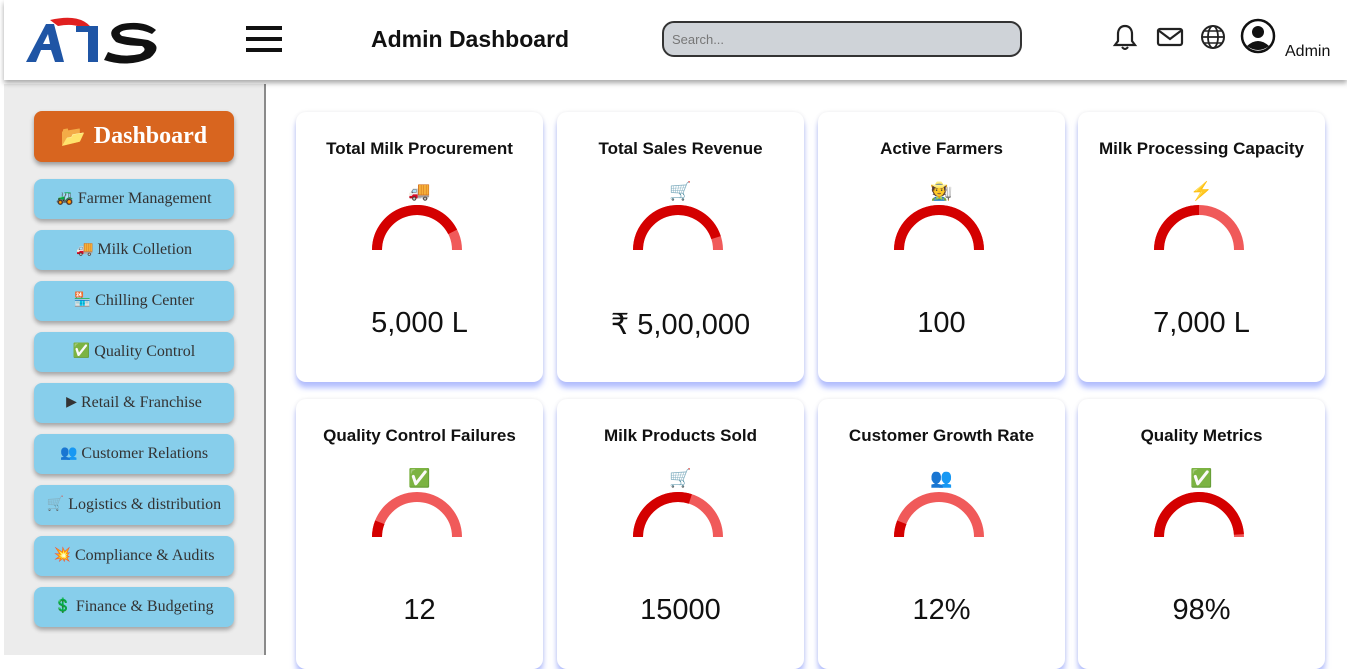 Image resolution: width=1347 pixels, height=669 pixels. What do you see at coordinates (1201, 610) in the screenshot?
I see `card-value: 98%` at bounding box center [1201, 610].